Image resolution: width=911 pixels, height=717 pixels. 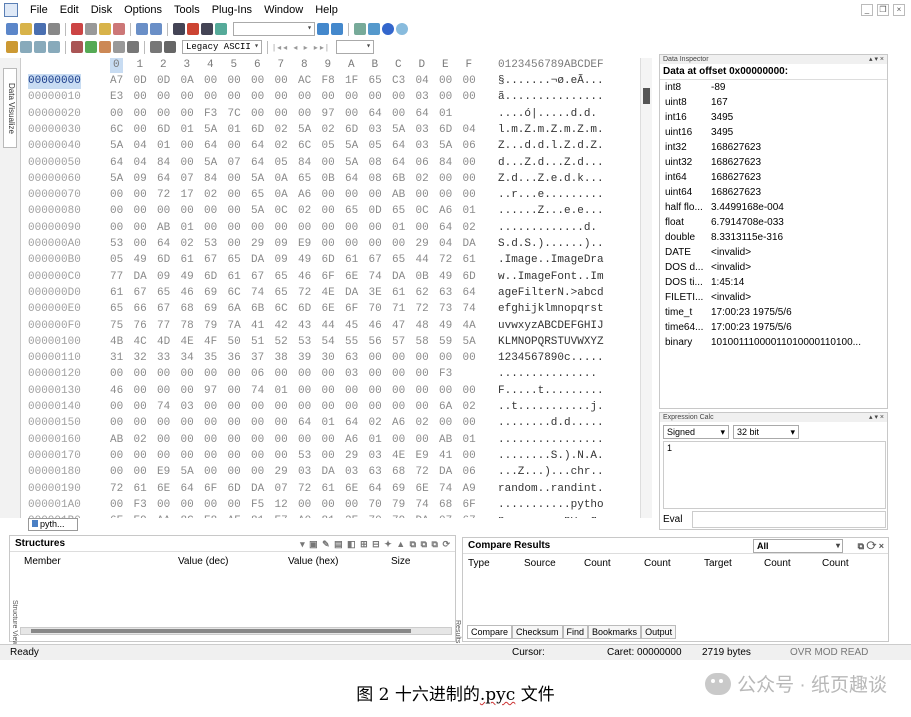 What do you see at coordinates (445, 309) in the screenshot?
I see `hex-byte: 73` at bounding box center [445, 309].